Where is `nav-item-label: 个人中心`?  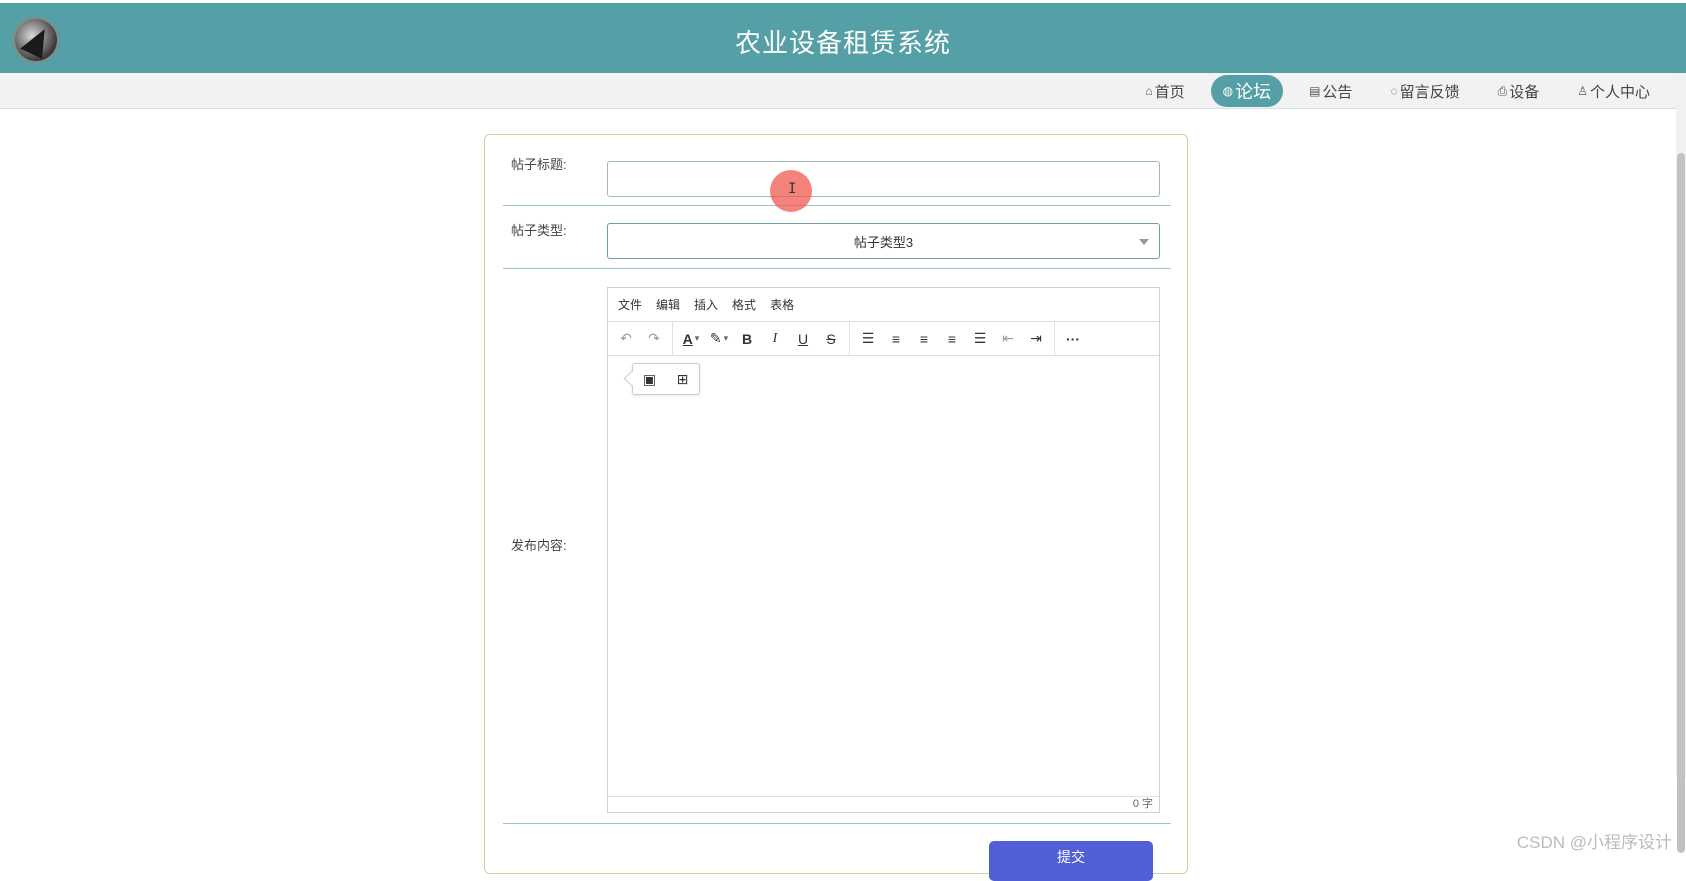 nav-item-label: 个人中心 is located at coordinates (1619, 92).